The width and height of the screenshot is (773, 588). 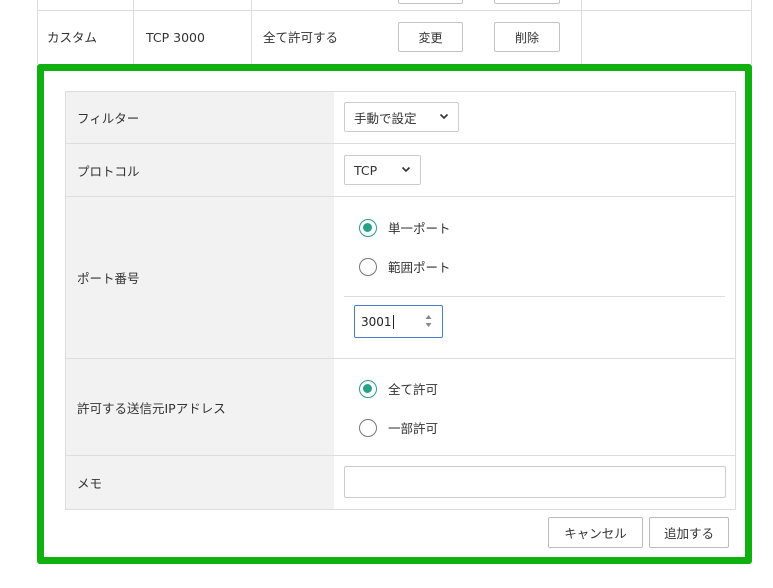 What do you see at coordinates (430, 2) in the screenshot?
I see `edit-button-previous-row` at bounding box center [430, 2].